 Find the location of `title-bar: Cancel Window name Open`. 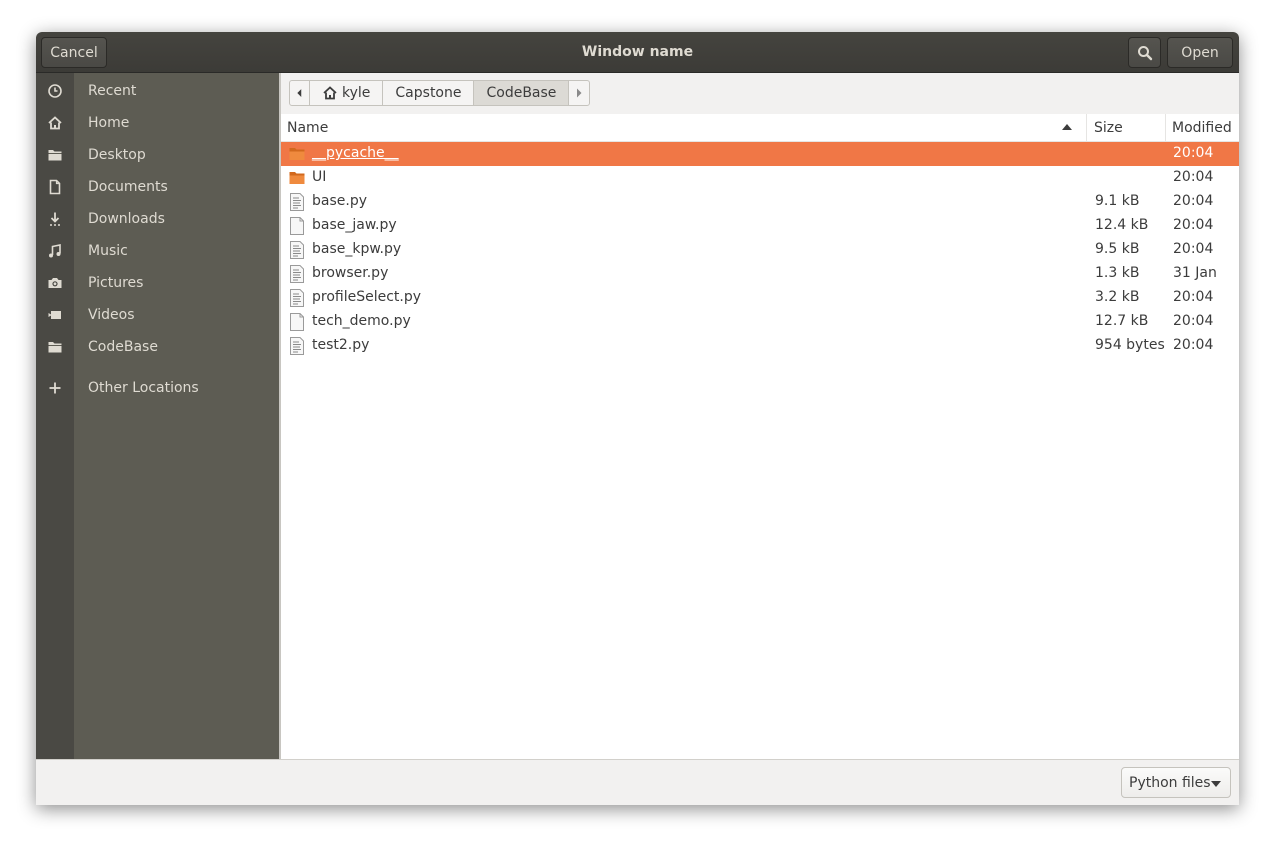

title-bar: Cancel Window name Open is located at coordinates (637, 52).